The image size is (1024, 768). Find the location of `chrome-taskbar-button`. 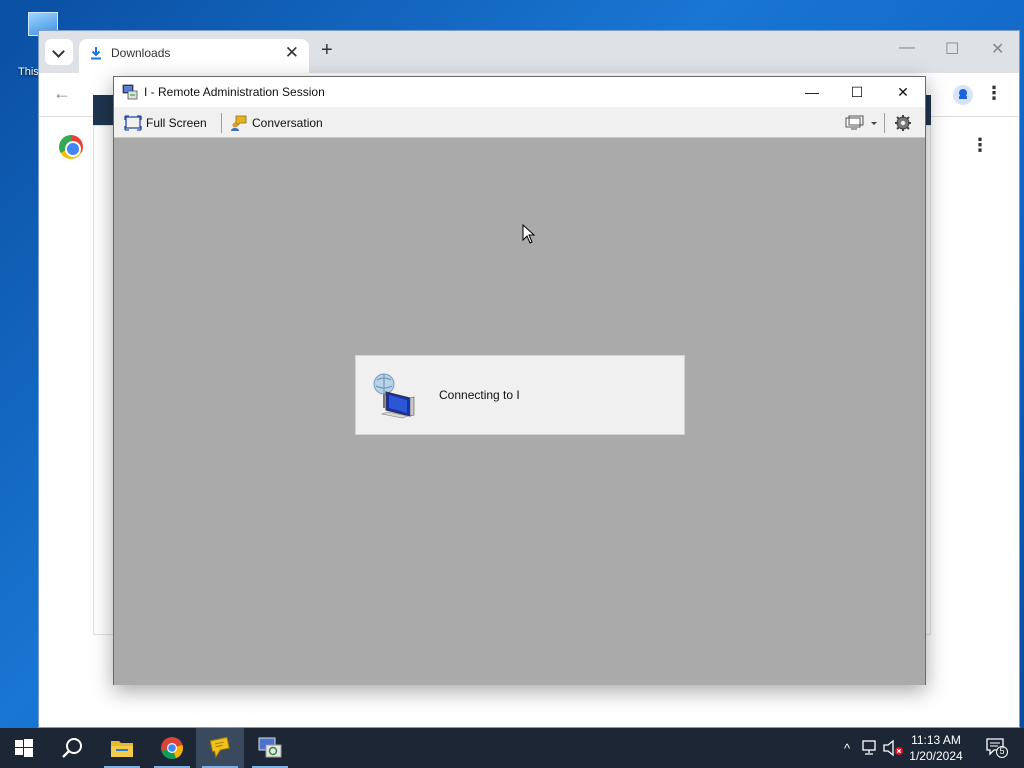

chrome-taskbar-button is located at coordinates (172, 748).